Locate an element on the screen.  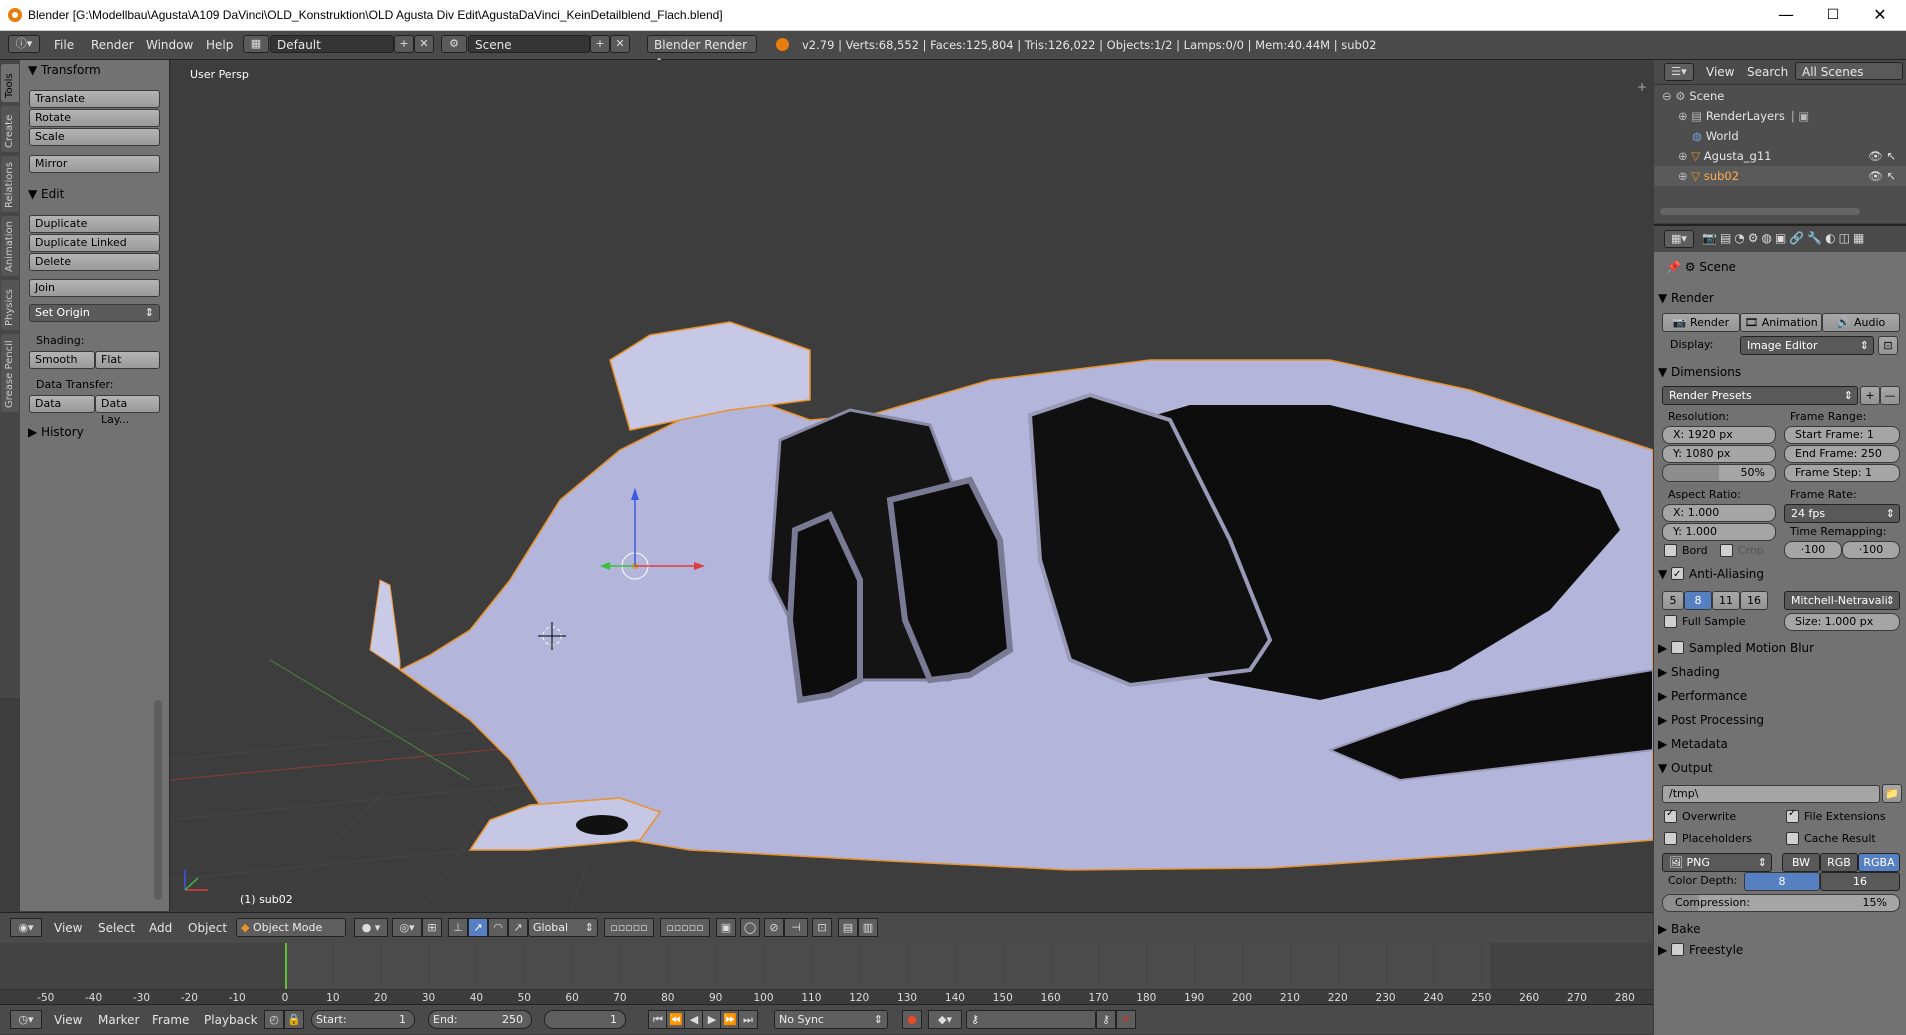
tab-animation: Animation is located at coordinates (10, 246).